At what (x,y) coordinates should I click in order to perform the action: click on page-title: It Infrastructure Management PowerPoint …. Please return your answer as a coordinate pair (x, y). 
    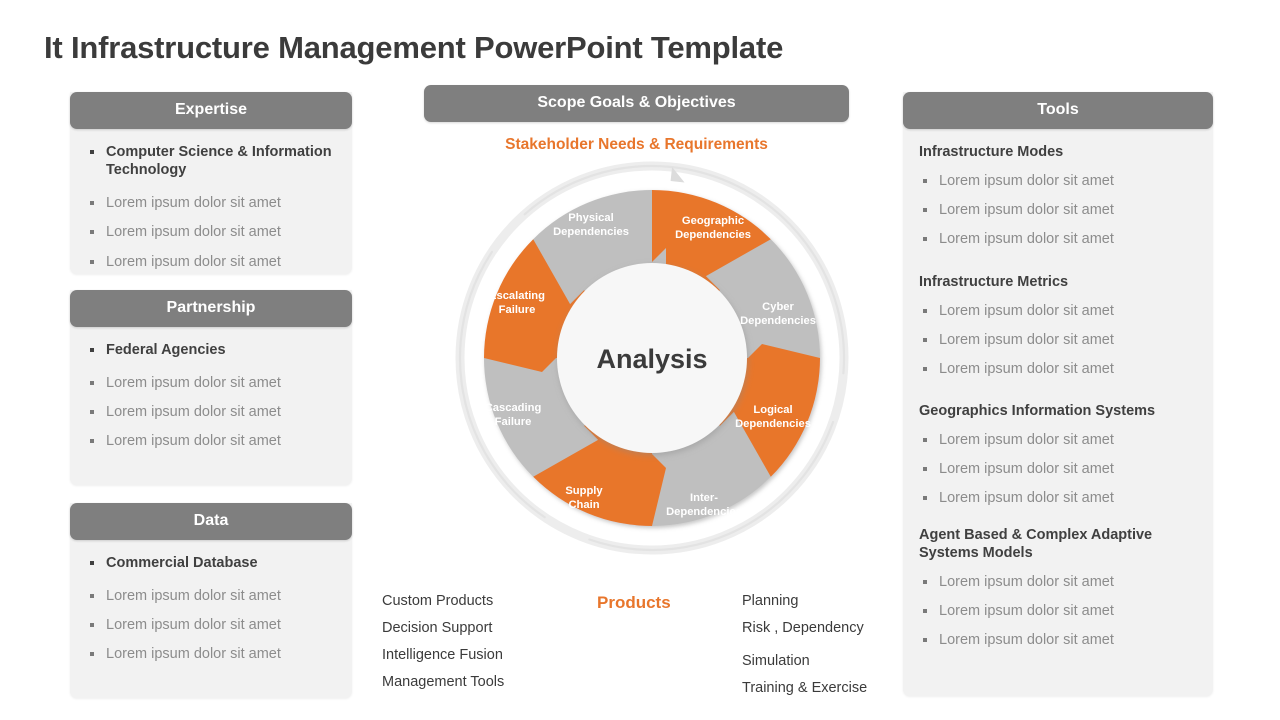
    Looking at the image, I should click on (414, 47).